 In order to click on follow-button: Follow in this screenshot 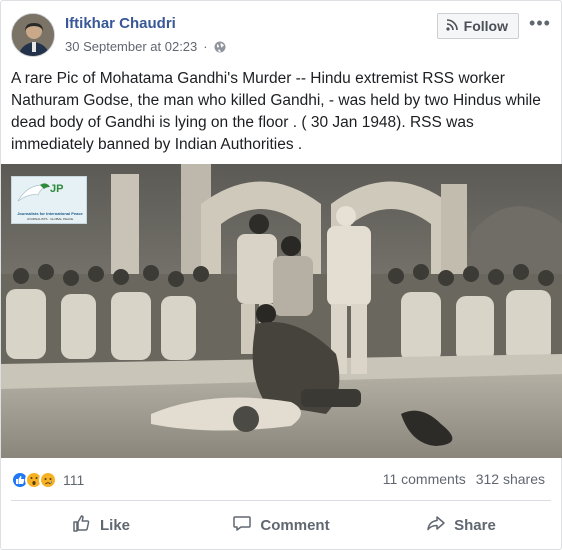, I will do `click(477, 26)`.